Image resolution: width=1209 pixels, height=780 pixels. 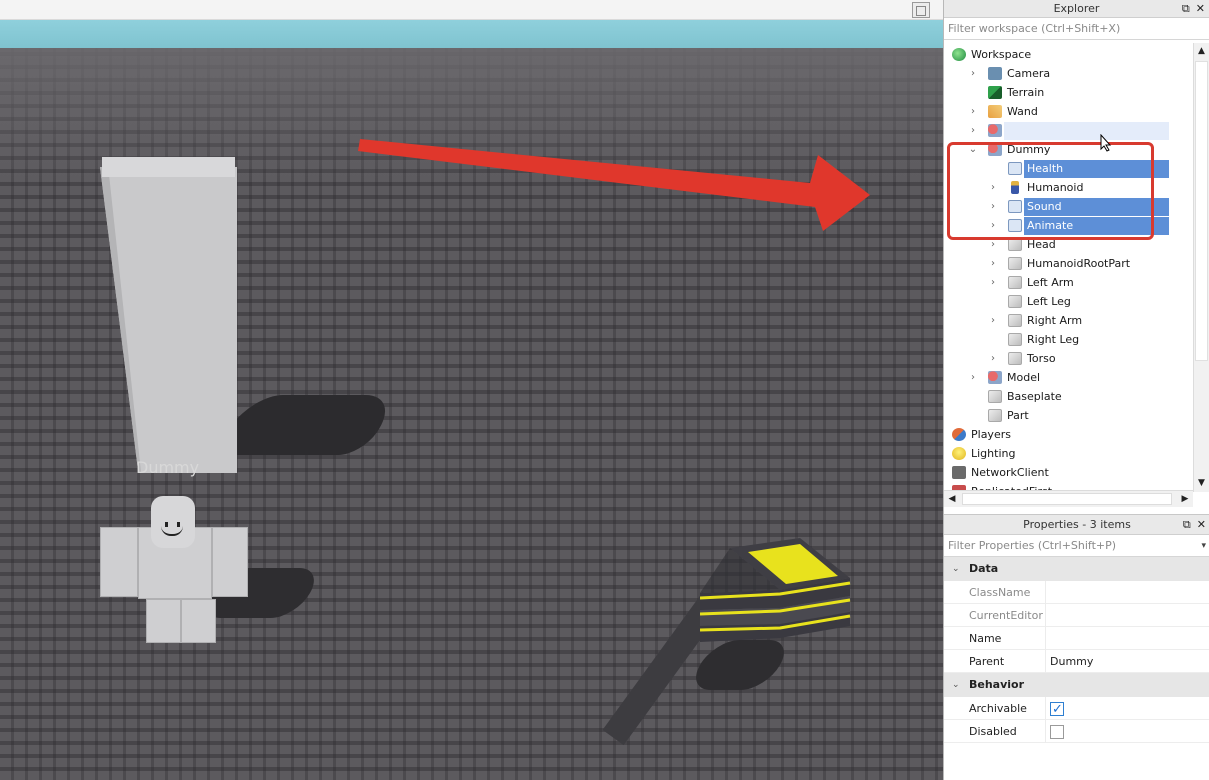 What do you see at coordinates (172, 531) in the screenshot?
I see `smile-face-icon` at bounding box center [172, 531].